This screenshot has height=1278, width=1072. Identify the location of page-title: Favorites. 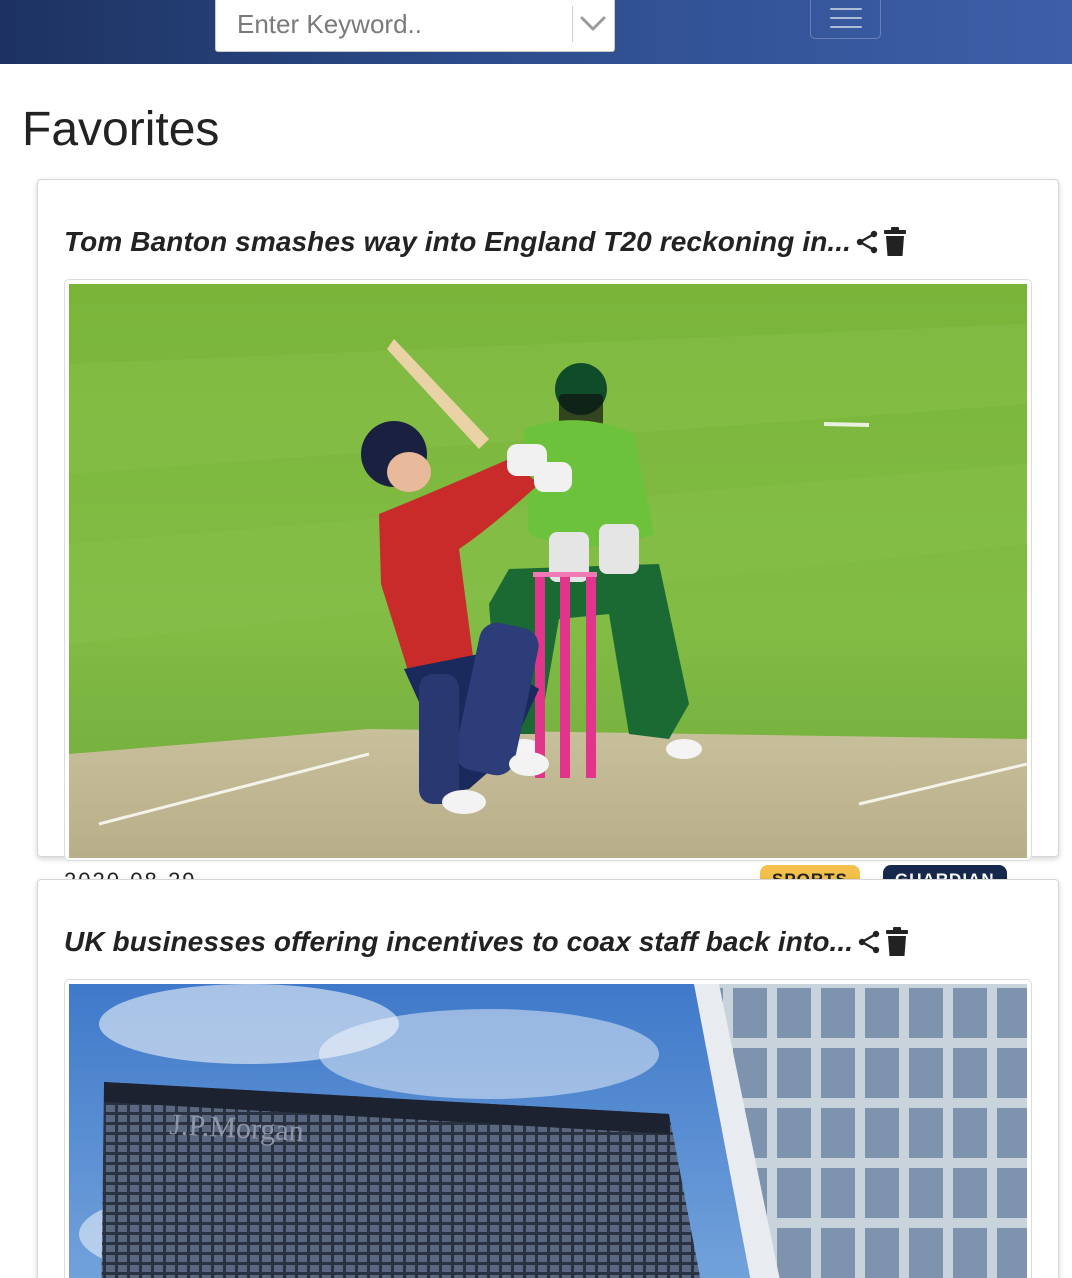
(121, 129).